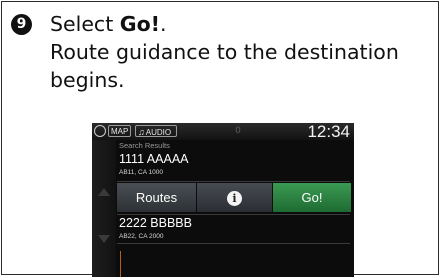 This screenshot has height=277, width=440. Describe the element at coordinates (104, 239) in the screenshot. I see `scroll-down-arrow-icon` at that location.